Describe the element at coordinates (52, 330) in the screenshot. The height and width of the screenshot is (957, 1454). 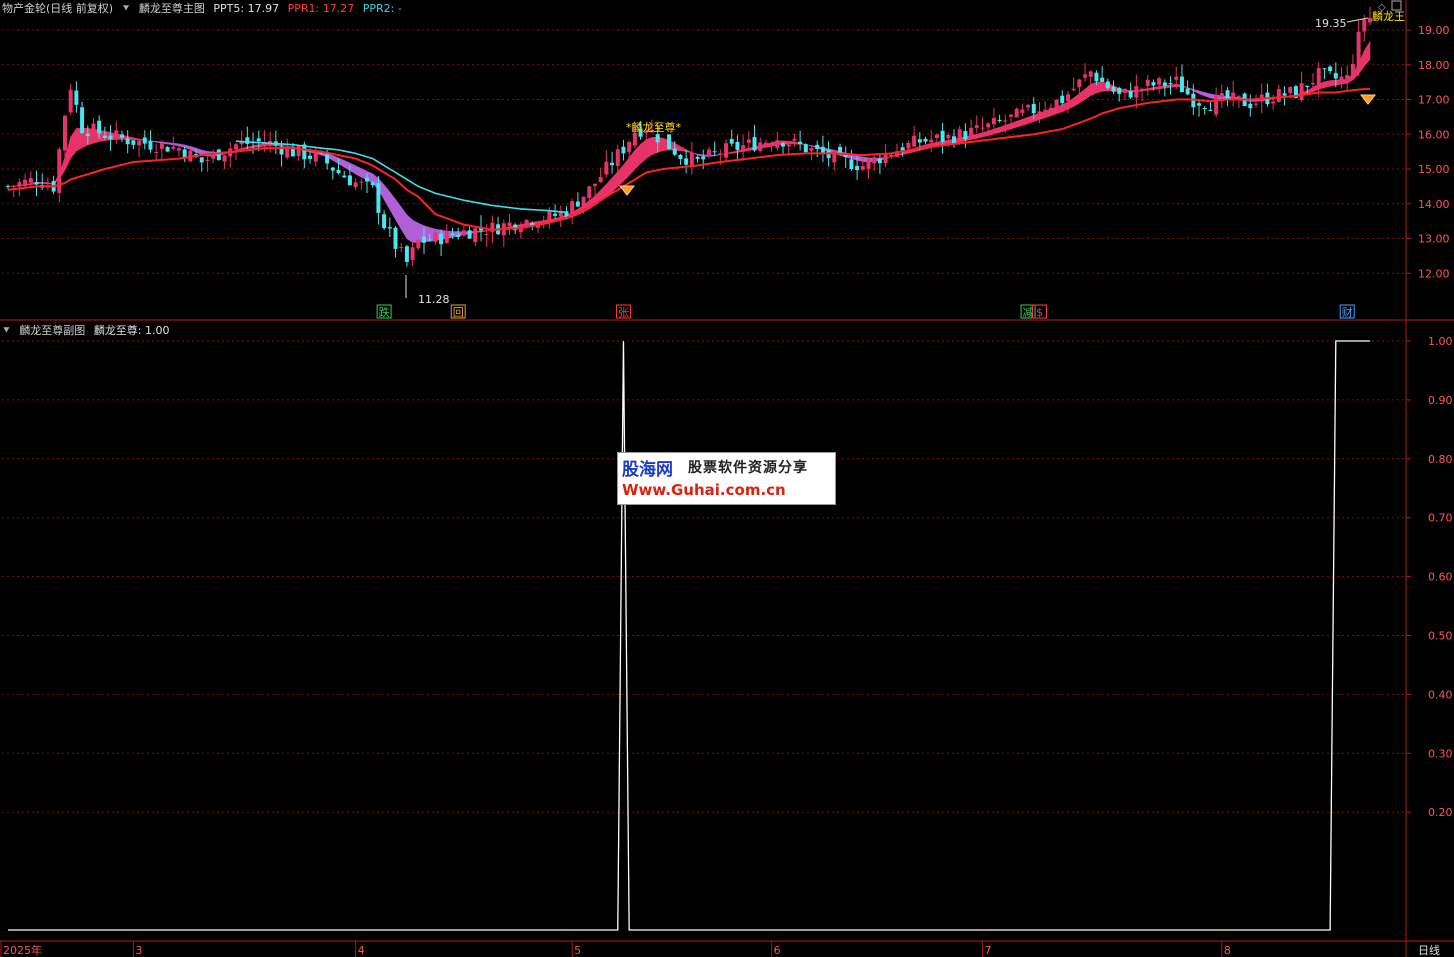
I see `sub-indicator-name: 麟龙至尊副图` at that location.